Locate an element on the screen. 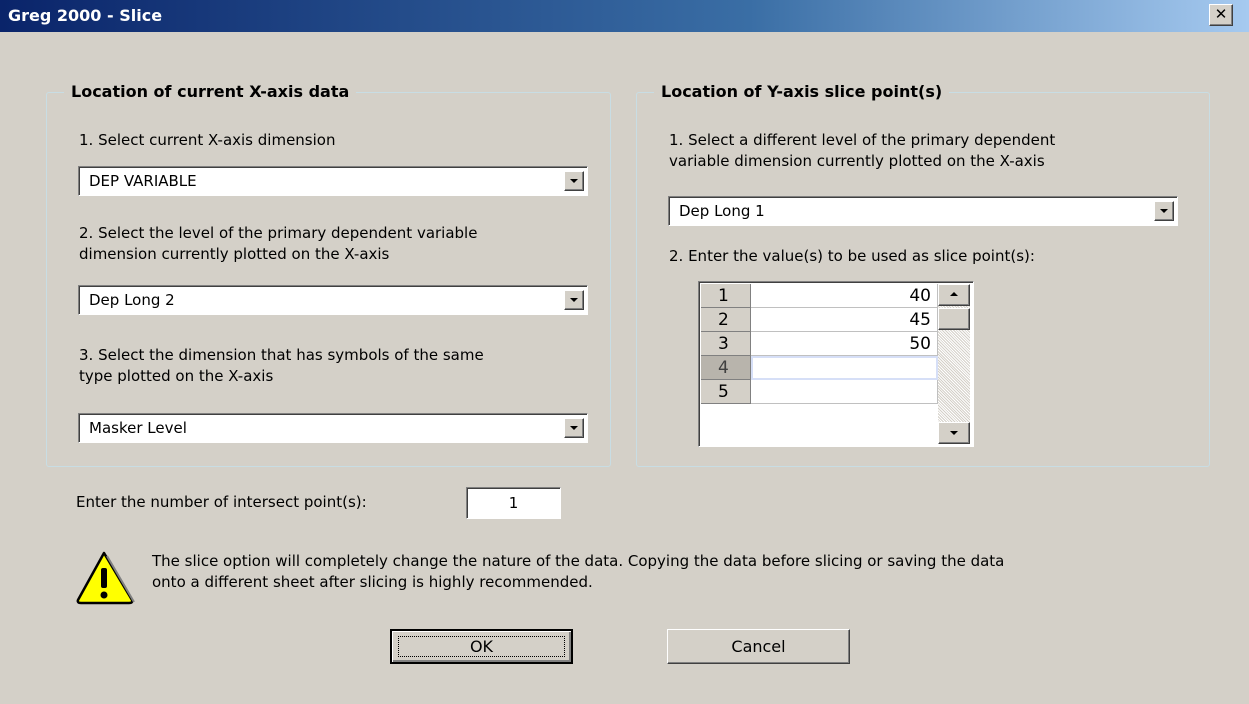  ok-button-label: OK is located at coordinates (481, 646).